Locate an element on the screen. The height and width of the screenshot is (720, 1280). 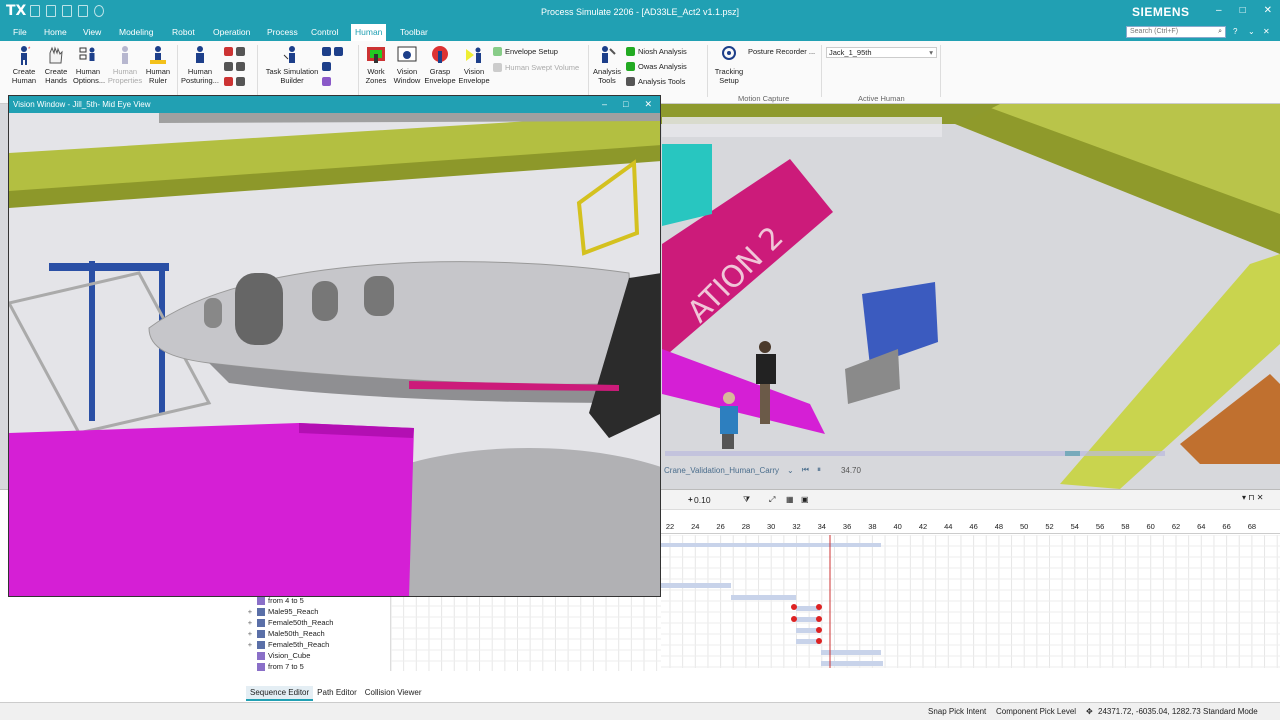
component-pick-level: Component Pick Level is located at coordinates (1036, 711).